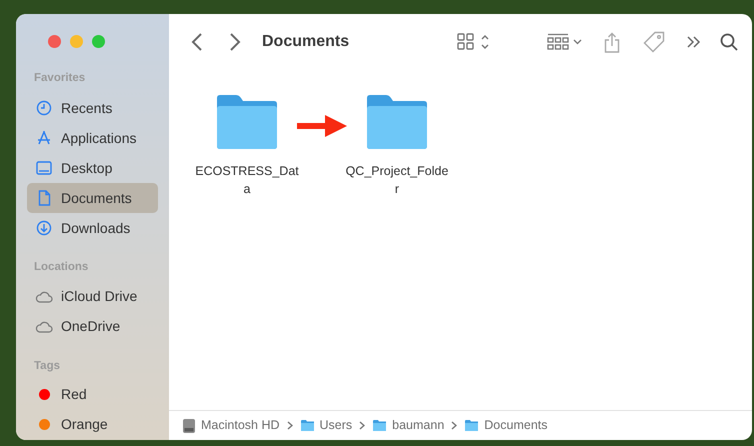 The image size is (754, 446). Describe the element at coordinates (44, 198) in the screenshot. I see `document-icon` at that location.